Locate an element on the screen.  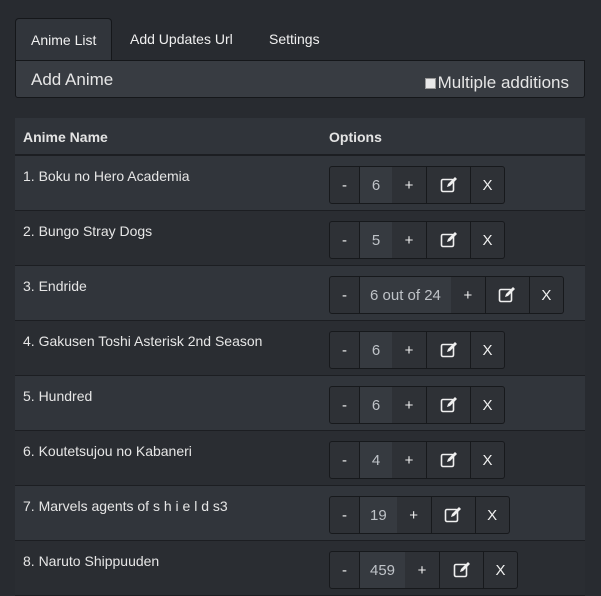
table-row: 8. Naruto Shippuuden - 459 + X is located at coordinates (300, 568).